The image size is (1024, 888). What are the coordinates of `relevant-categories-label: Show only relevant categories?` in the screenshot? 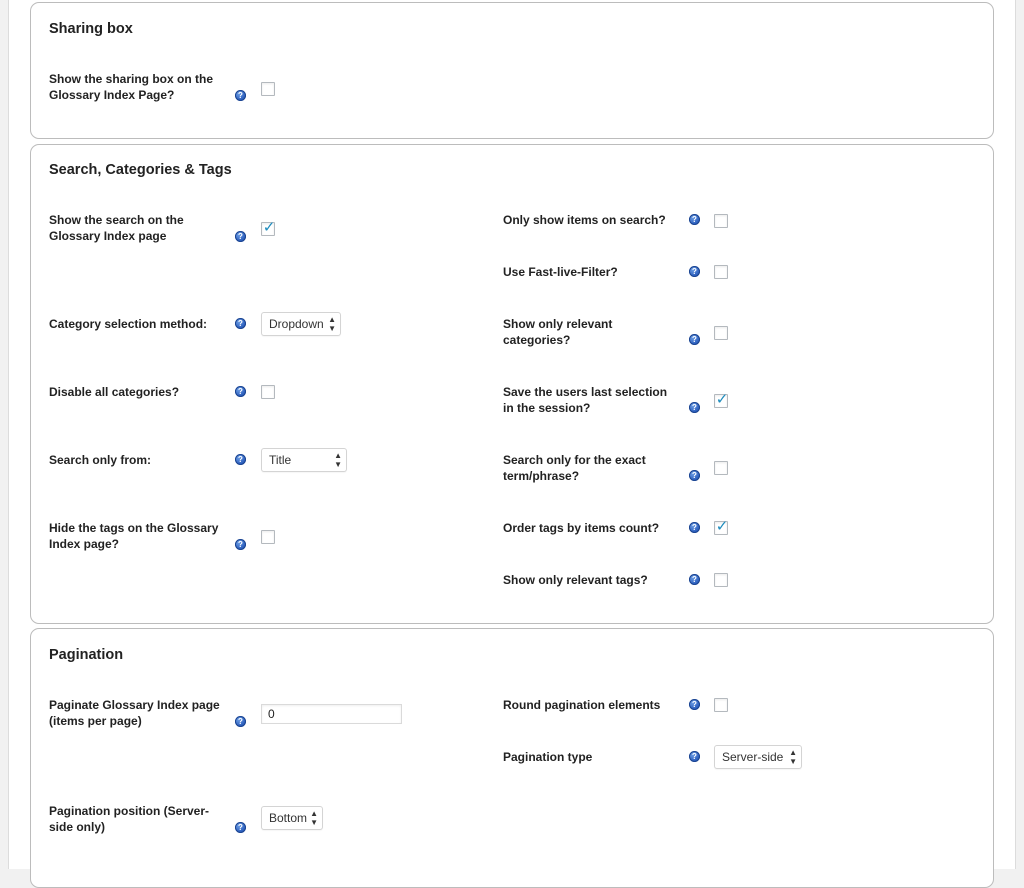 It's located at (558, 332).